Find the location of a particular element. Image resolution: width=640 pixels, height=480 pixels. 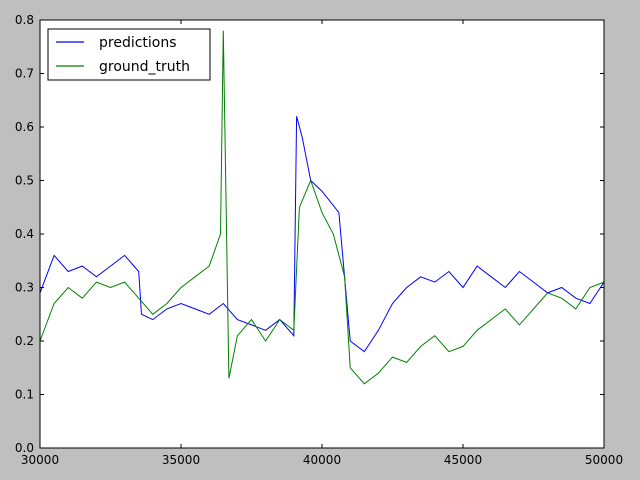

legend-label-predictions: predictions is located at coordinates (138, 43).